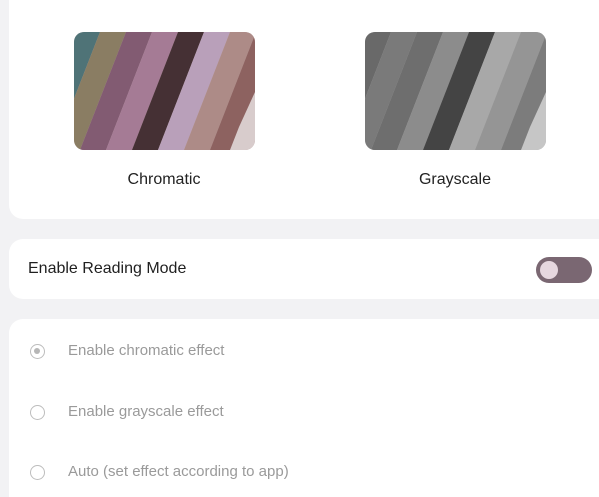 This screenshot has width=599, height=497. Describe the element at coordinates (549, 270) in the screenshot. I see `switch-knob` at that location.